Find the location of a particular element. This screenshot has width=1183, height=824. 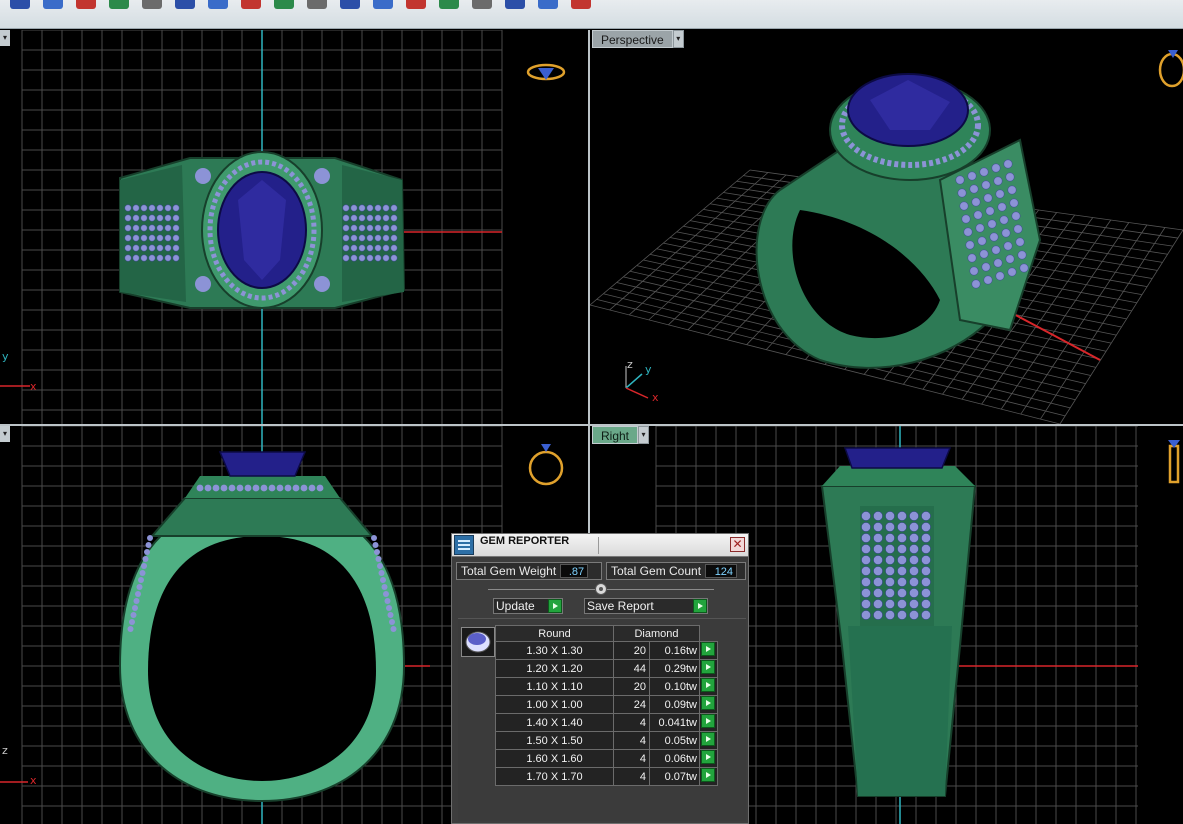

panel-splitter-handle is located at coordinates (601, 589).